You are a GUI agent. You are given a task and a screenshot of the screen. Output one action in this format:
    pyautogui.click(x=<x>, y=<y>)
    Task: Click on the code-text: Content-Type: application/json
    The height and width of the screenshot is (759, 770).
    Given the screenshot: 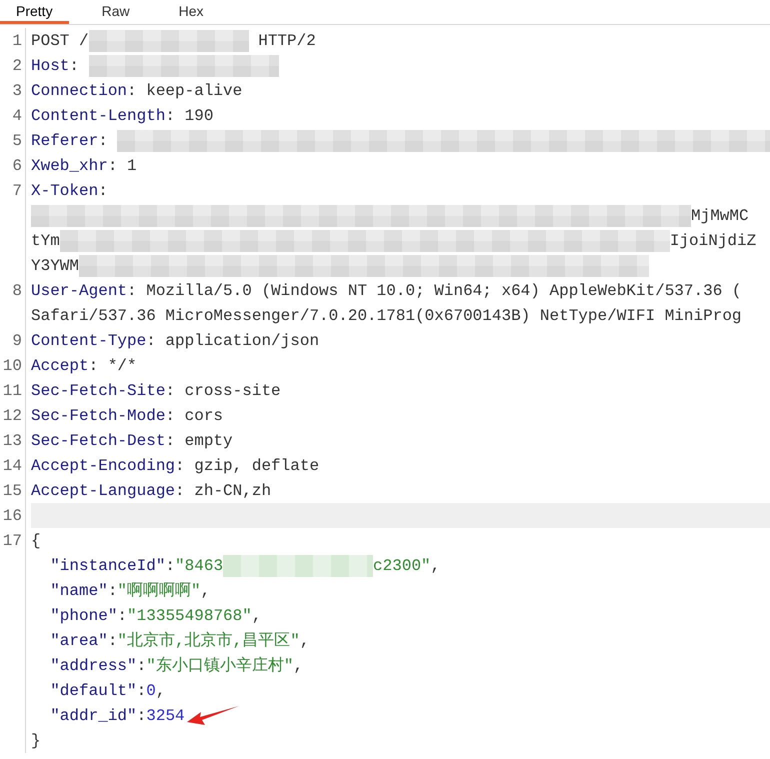 What is the action you would take?
    pyautogui.click(x=175, y=341)
    